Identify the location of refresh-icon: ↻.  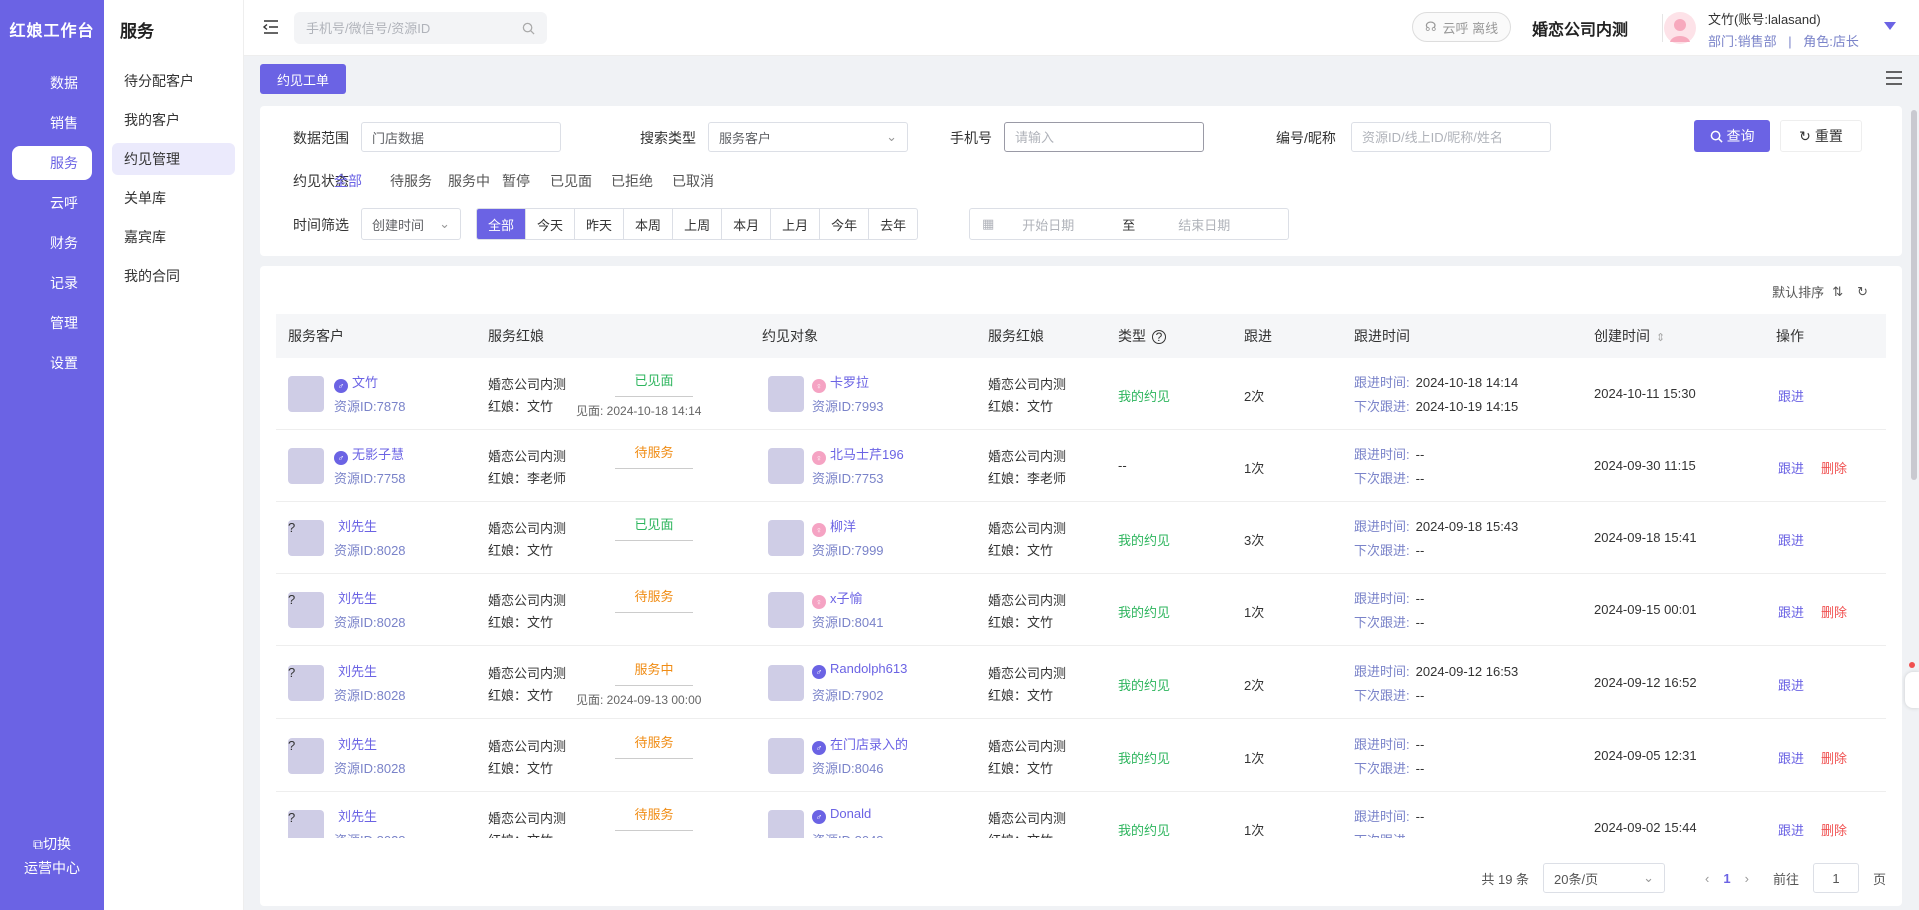
(1862, 292).